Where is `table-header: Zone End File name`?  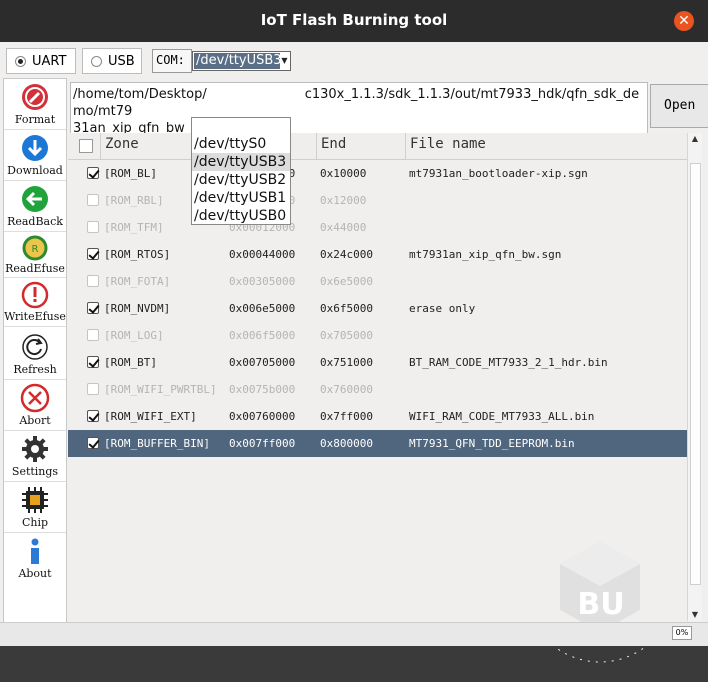 table-header: Zone End File name is located at coordinates (377, 146).